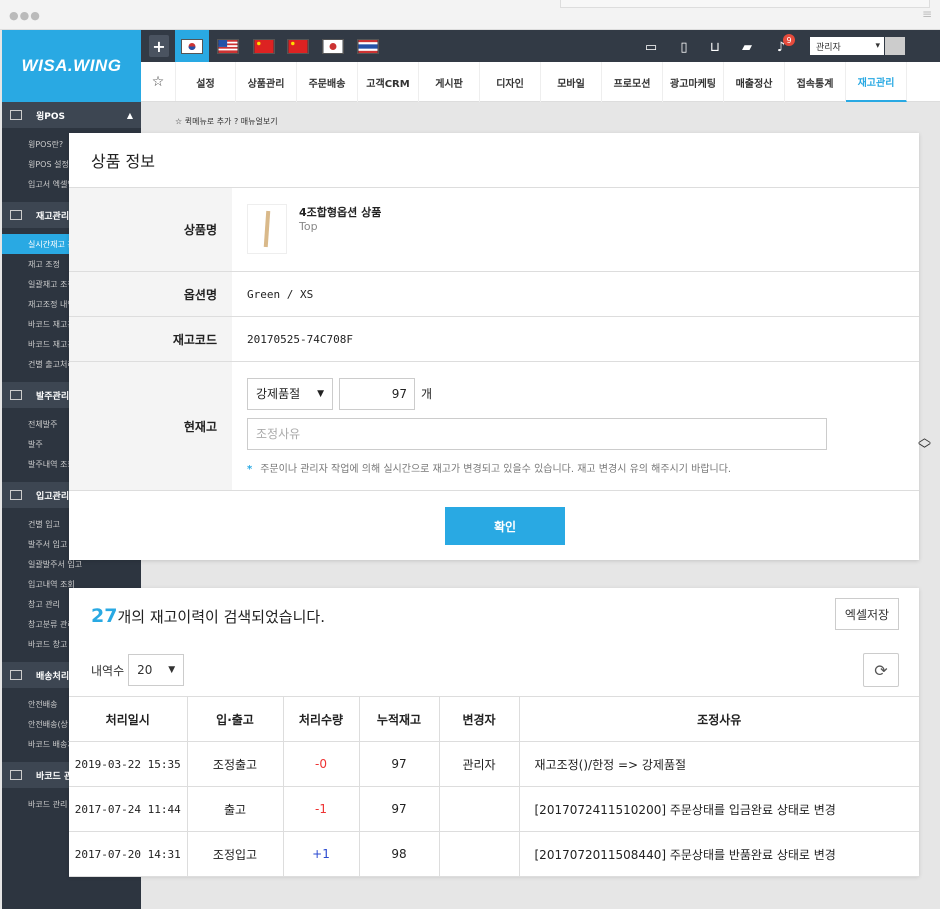 The image size is (940, 909). Describe the element at coordinates (53, 396) in the screenshot. I see `sidebar-section-title: 발주관리` at that location.